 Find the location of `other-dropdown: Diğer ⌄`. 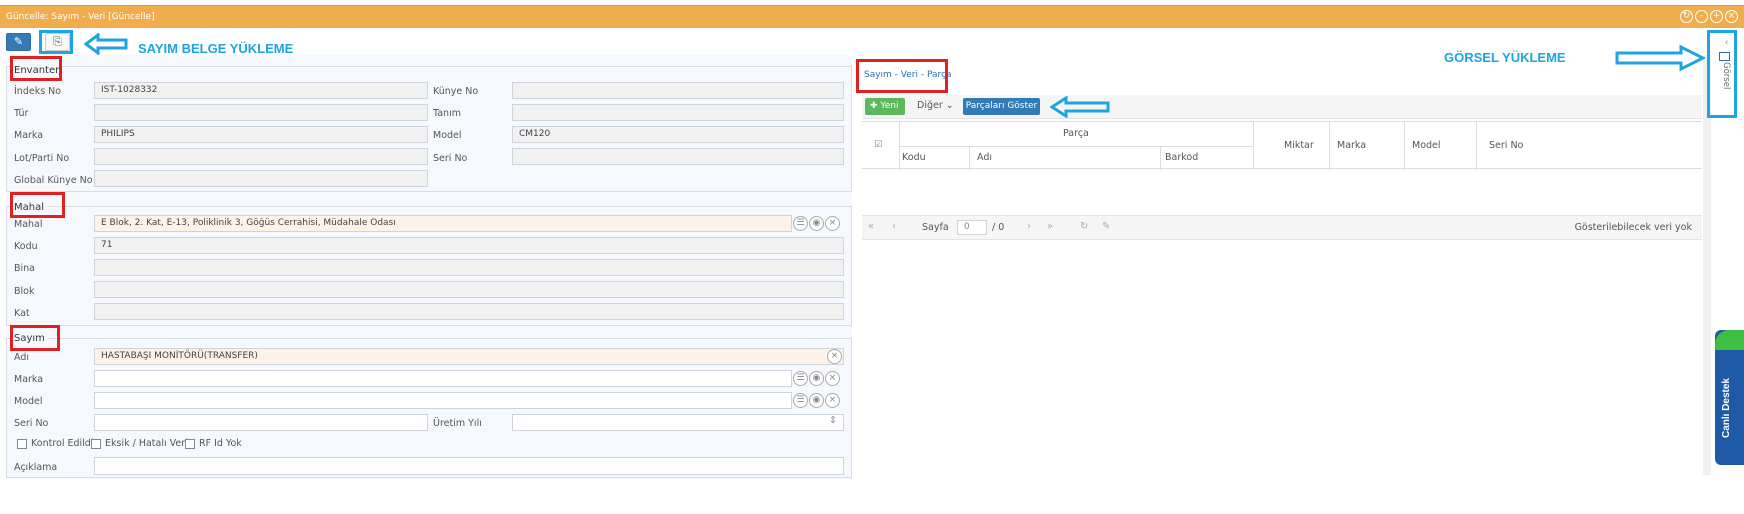

other-dropdown: Diğer ⌄ is located at coordinates (935, 105).